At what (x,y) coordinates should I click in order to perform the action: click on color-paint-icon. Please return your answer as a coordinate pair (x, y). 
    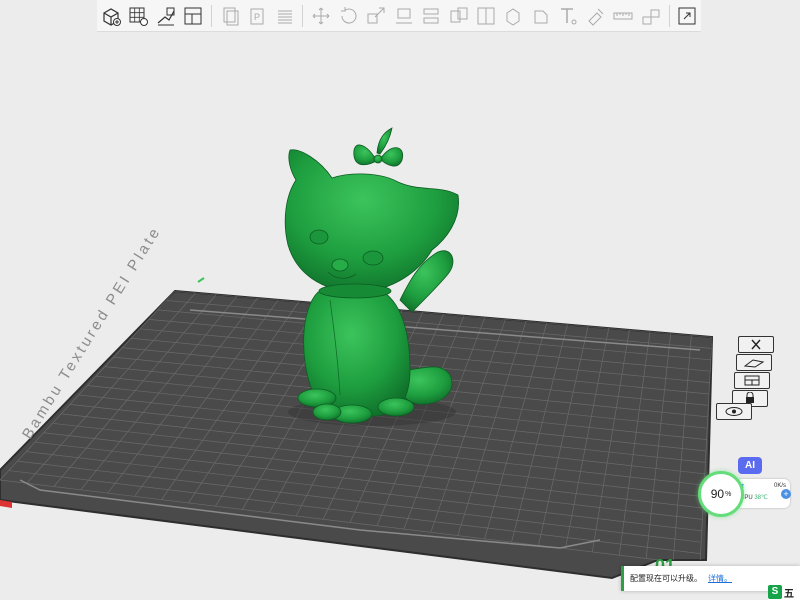
    Looking at the image, I should click on (596, 17).